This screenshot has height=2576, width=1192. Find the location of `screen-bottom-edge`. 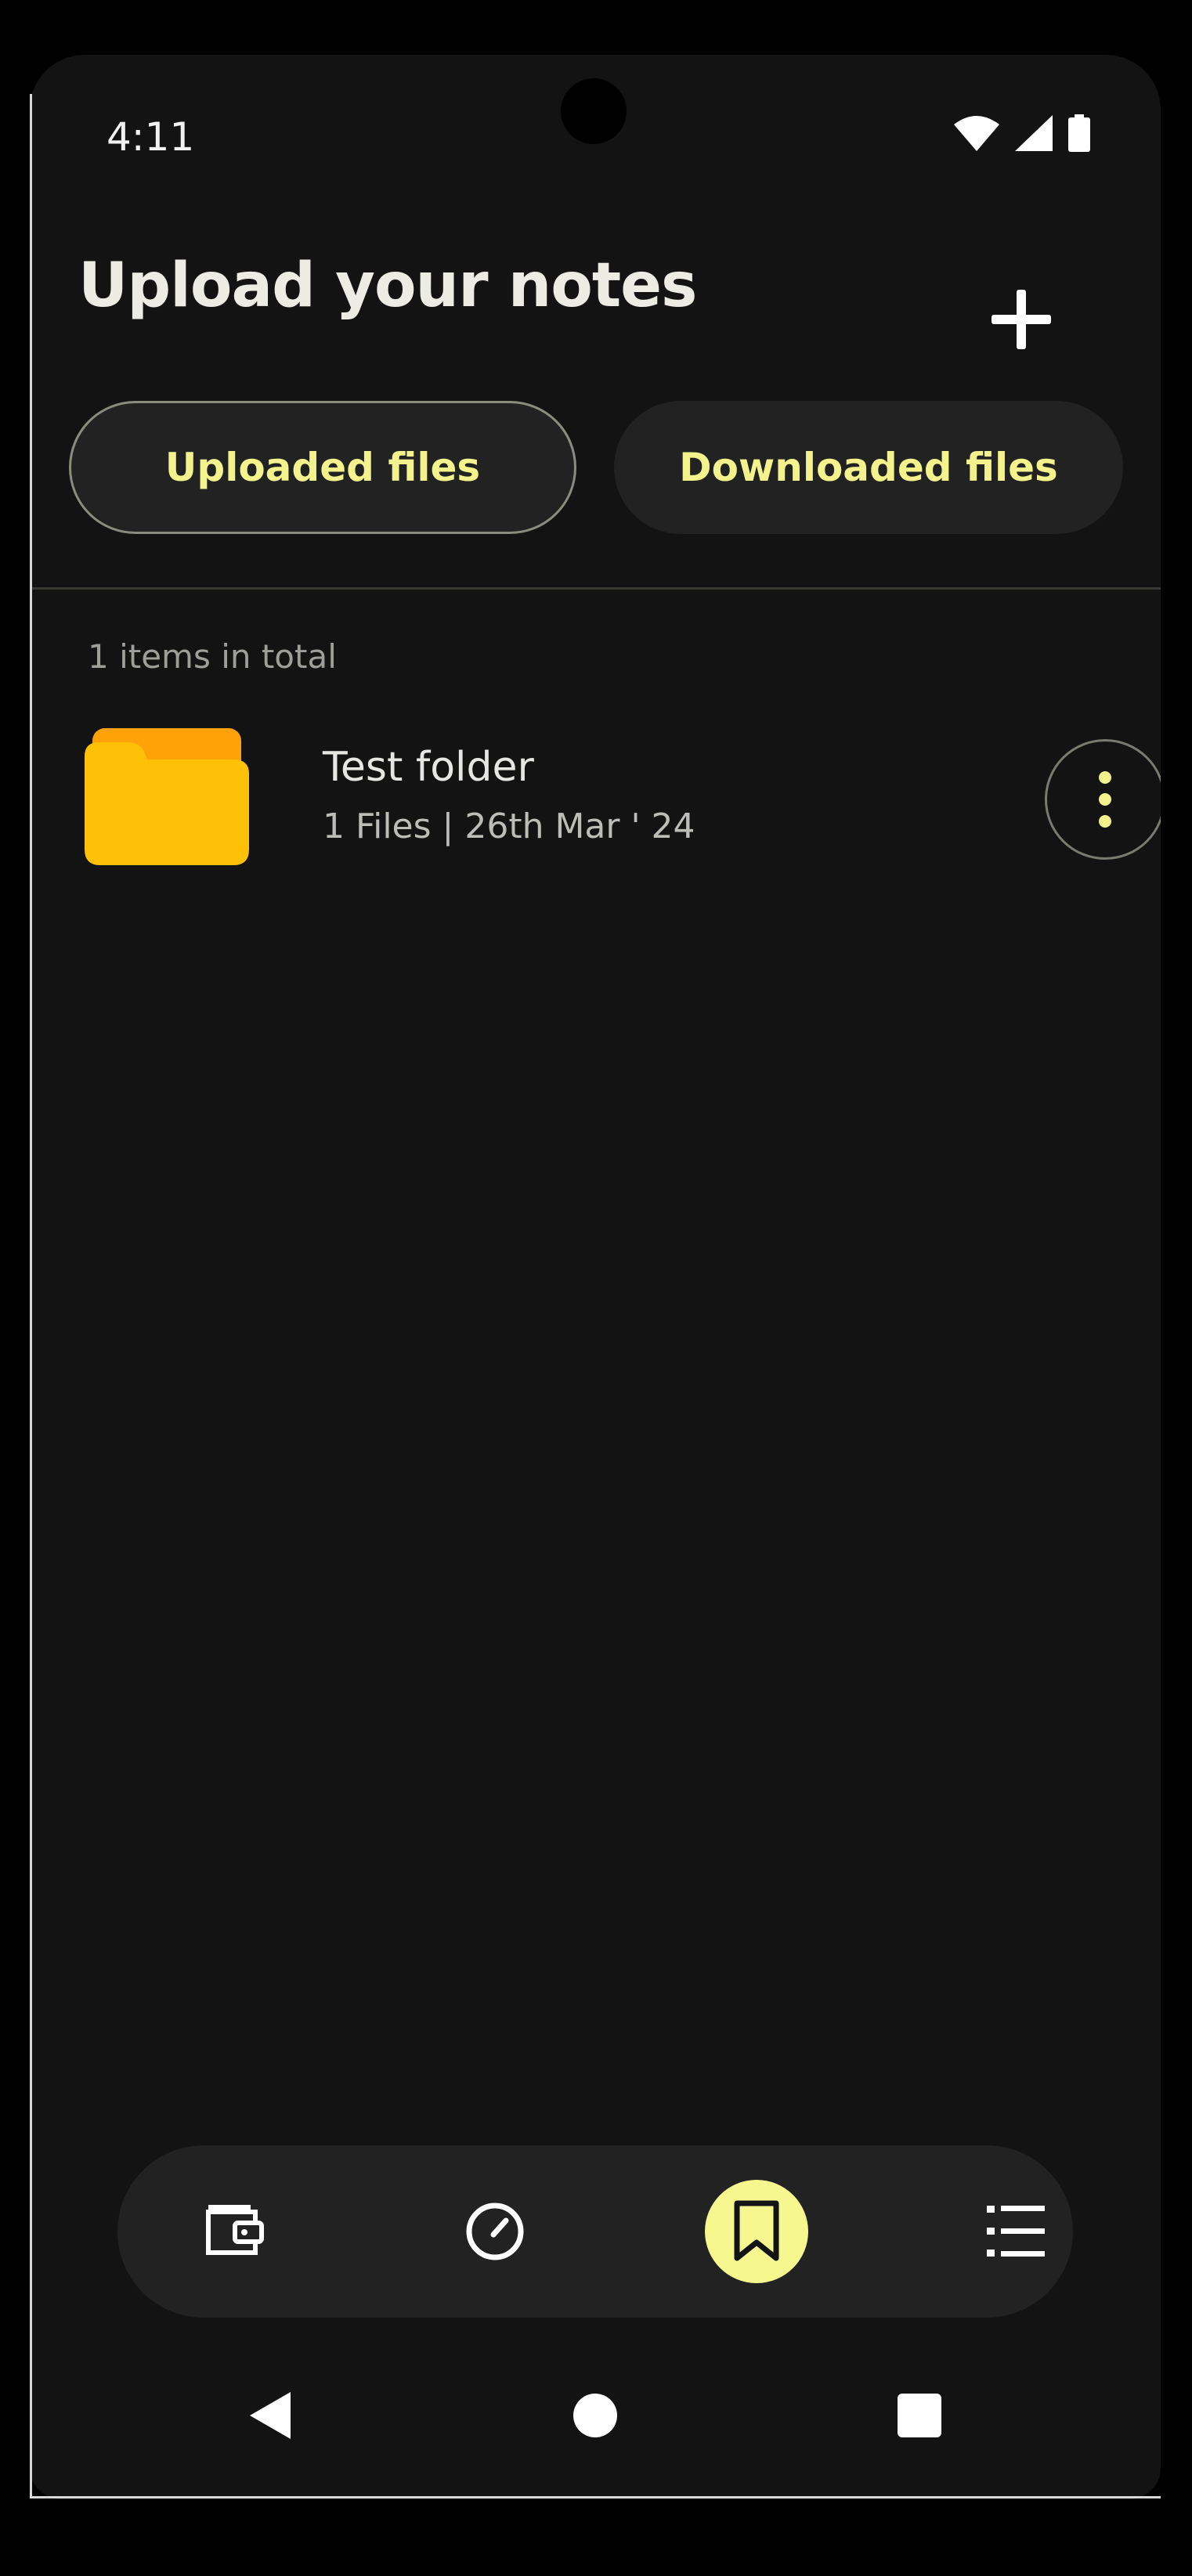

screen-bottom-edge is located at coordinates (595, 2497).